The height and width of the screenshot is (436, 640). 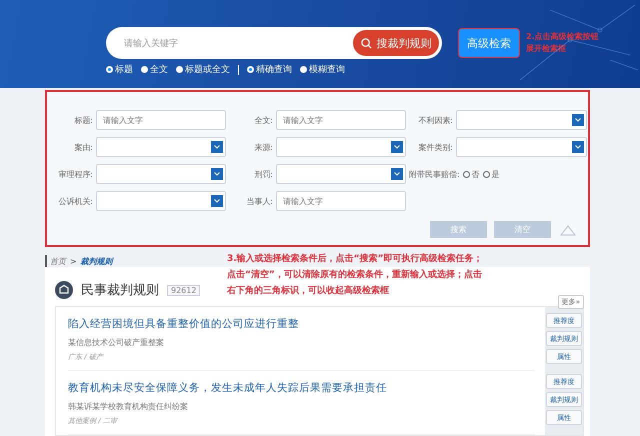 I want to click on field-label: 不利因素:, so click(x=435, y=120).